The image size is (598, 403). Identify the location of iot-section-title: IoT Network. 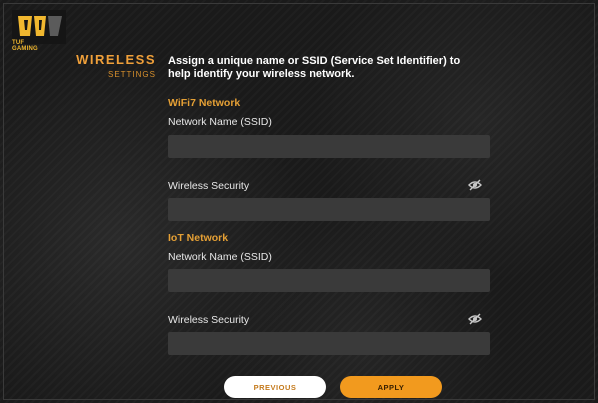
(198, 238).